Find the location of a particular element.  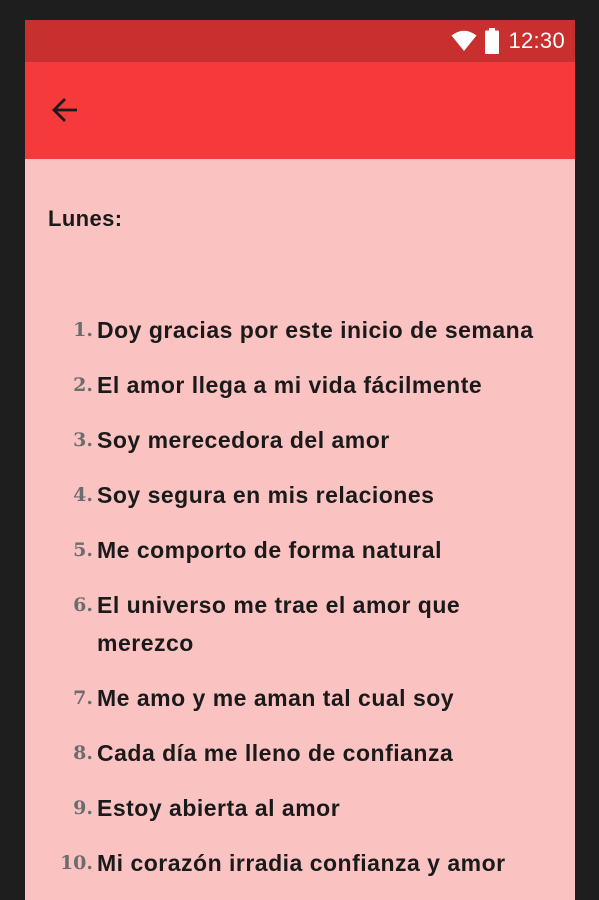

list-item: 8. Cada día me lleno de confianza is located at coordinates (300, 753).